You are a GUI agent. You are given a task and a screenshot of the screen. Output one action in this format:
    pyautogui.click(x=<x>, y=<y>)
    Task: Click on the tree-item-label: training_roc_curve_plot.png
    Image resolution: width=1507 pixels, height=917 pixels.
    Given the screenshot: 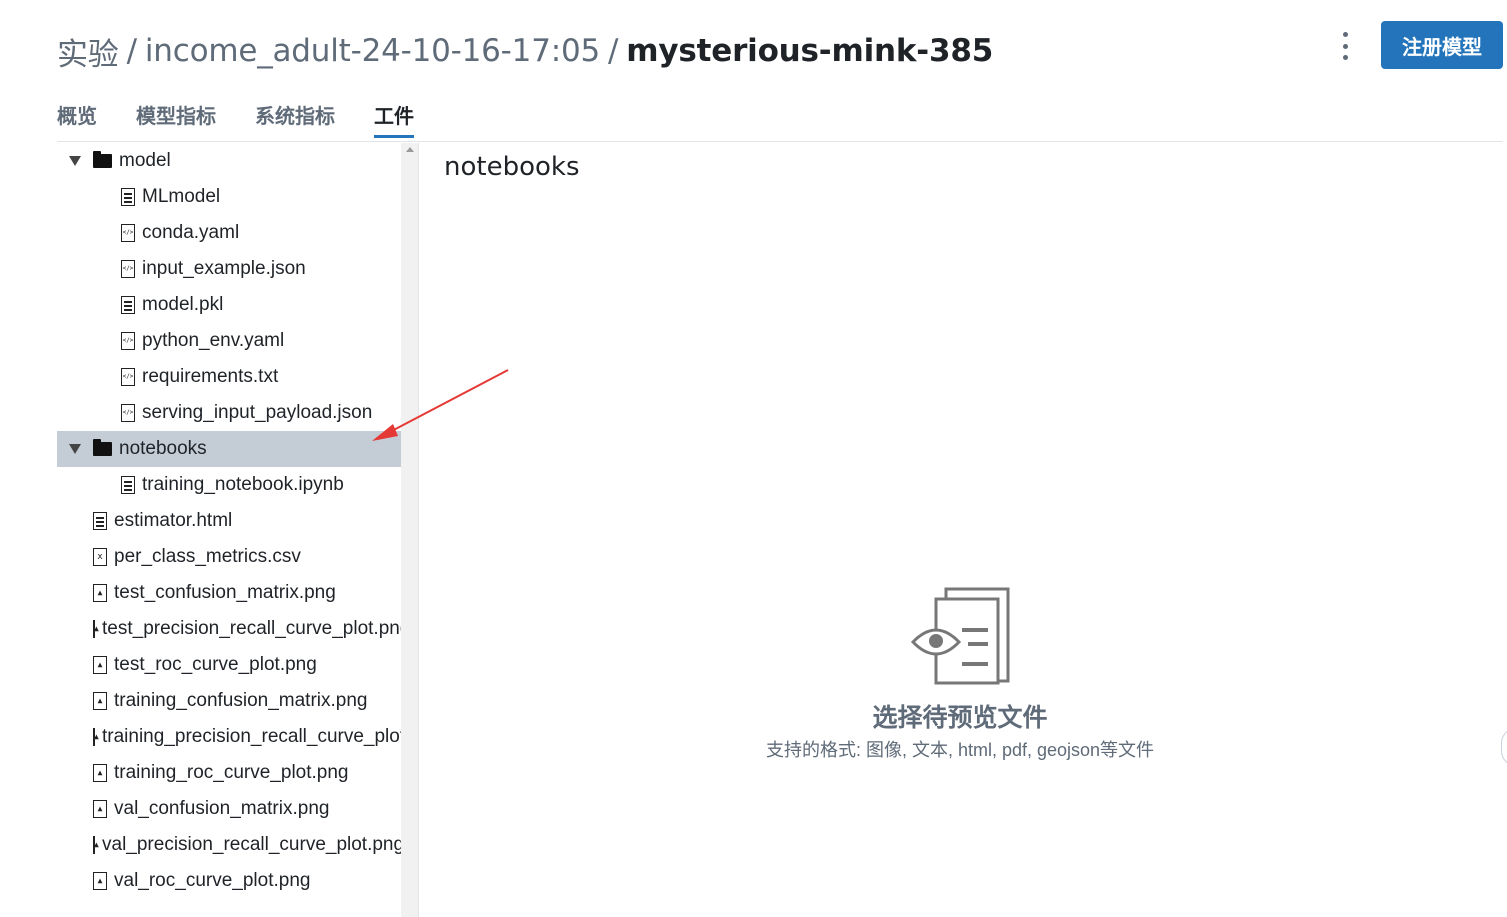 What is the action you would take?
    pyautogui.click(x=231, y=772)
    